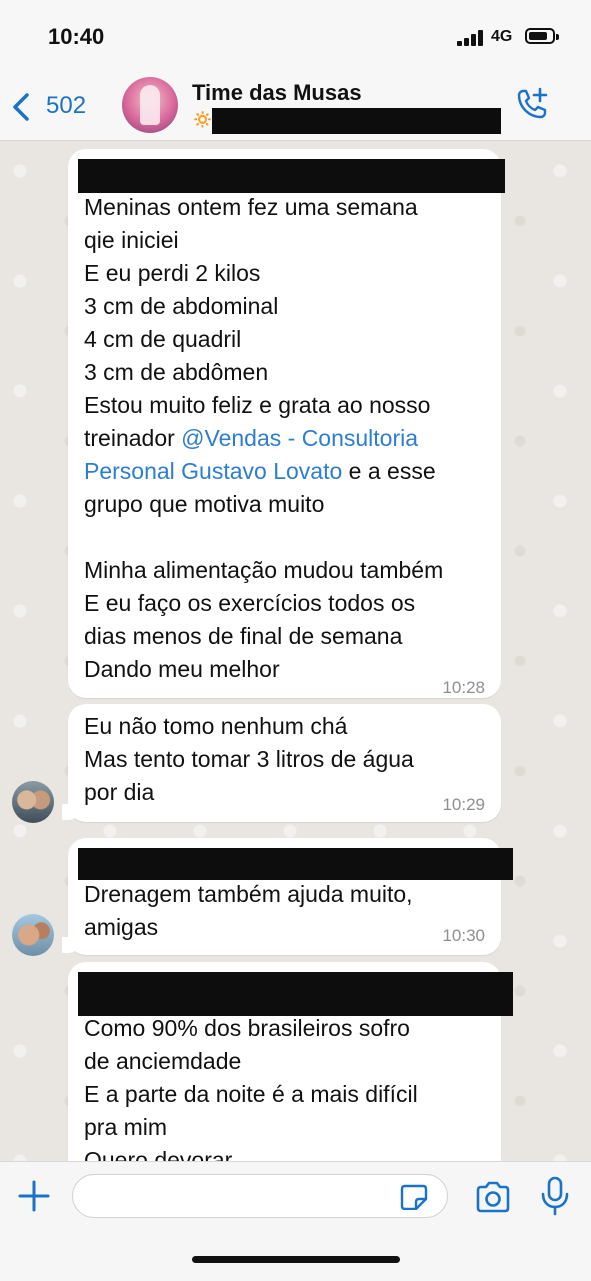 The width and height of the screenshot is (591, 1281). I want to click on message-line: 4 cm de quadril, so click(163, 339).